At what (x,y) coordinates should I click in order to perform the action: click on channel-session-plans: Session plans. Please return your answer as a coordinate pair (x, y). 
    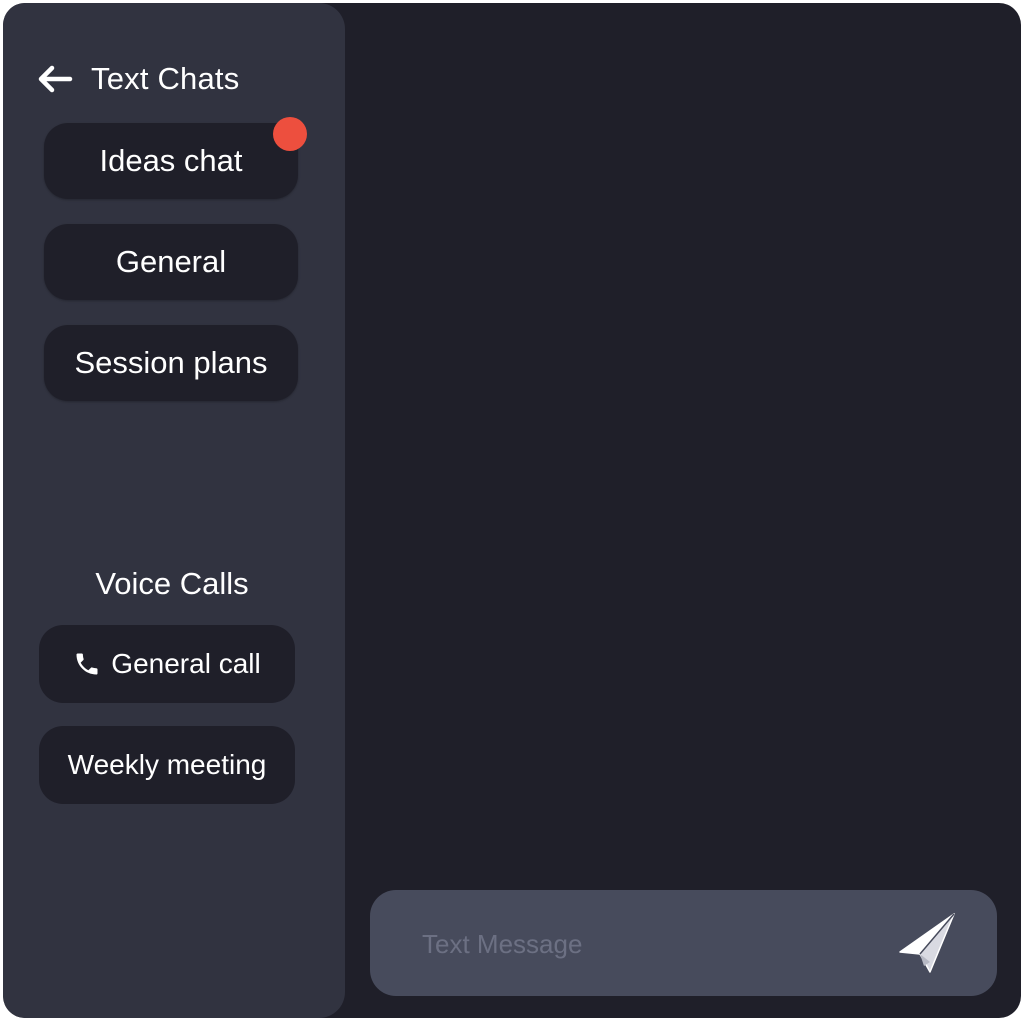
    Looking at the image, I should click on (171, 363).